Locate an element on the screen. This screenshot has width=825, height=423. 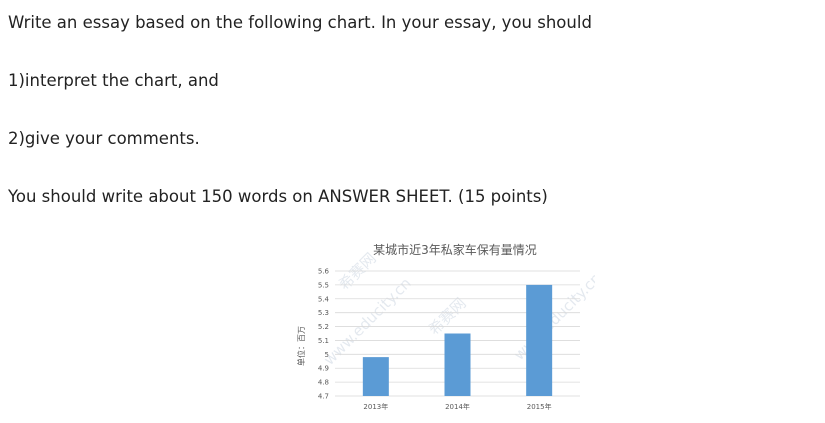
y-tick-label: 5.2 is located at coordinates (323, 327).